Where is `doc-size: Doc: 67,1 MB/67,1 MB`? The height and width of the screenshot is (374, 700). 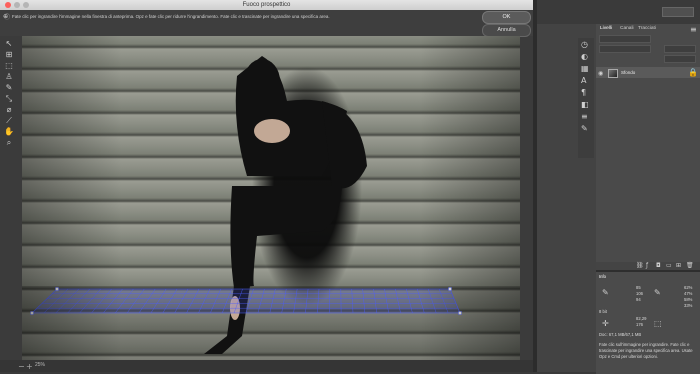
doc-size: Doc: 67,1 MB/67,1 MB is located at coordinates (620, 334).